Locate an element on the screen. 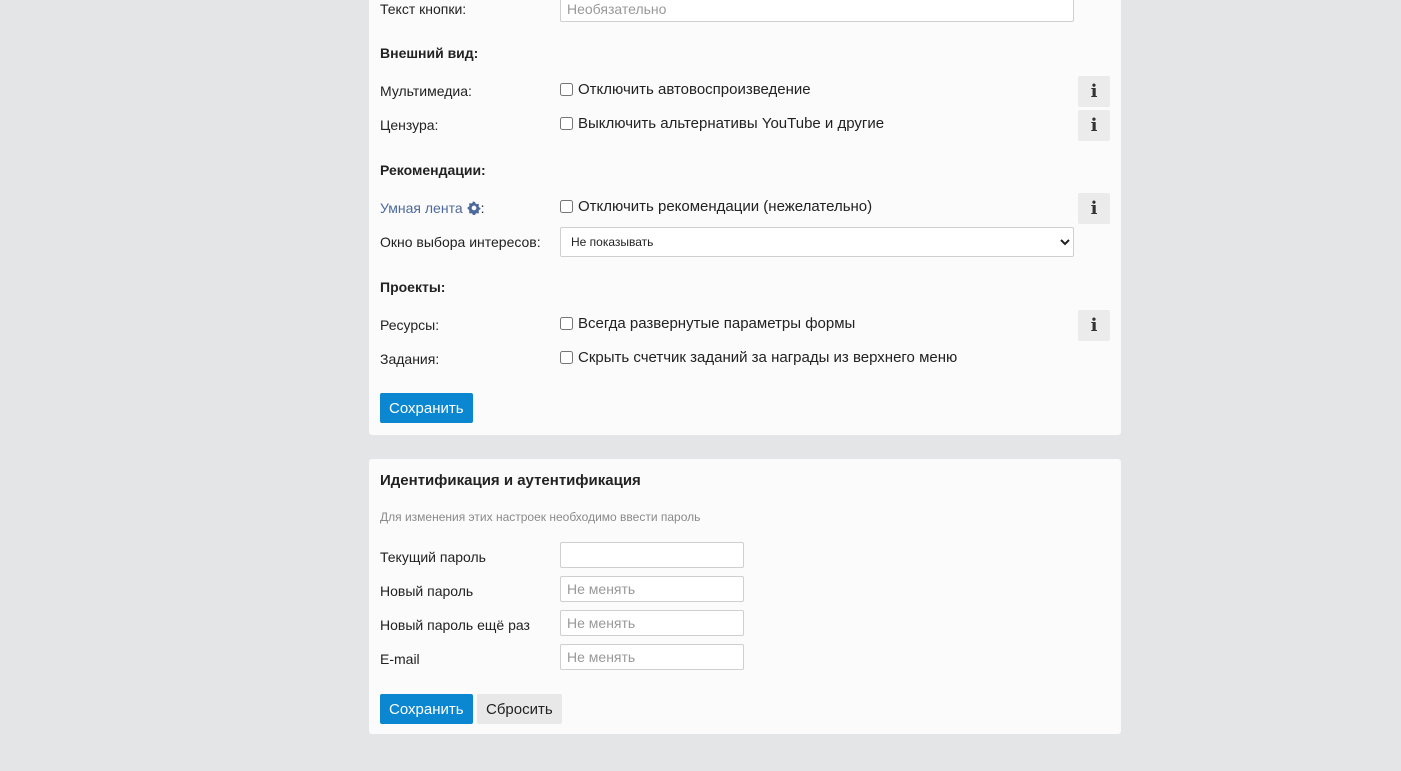  recommendations-info-button: i is located at coordinates (1094, 208).